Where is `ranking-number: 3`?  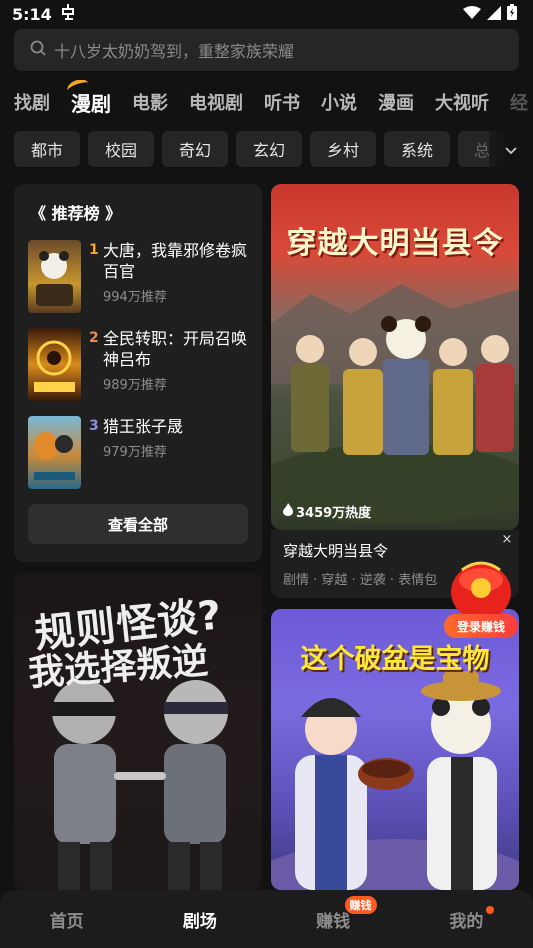
ranking-number: 3 is located at coordinates (94, 426).